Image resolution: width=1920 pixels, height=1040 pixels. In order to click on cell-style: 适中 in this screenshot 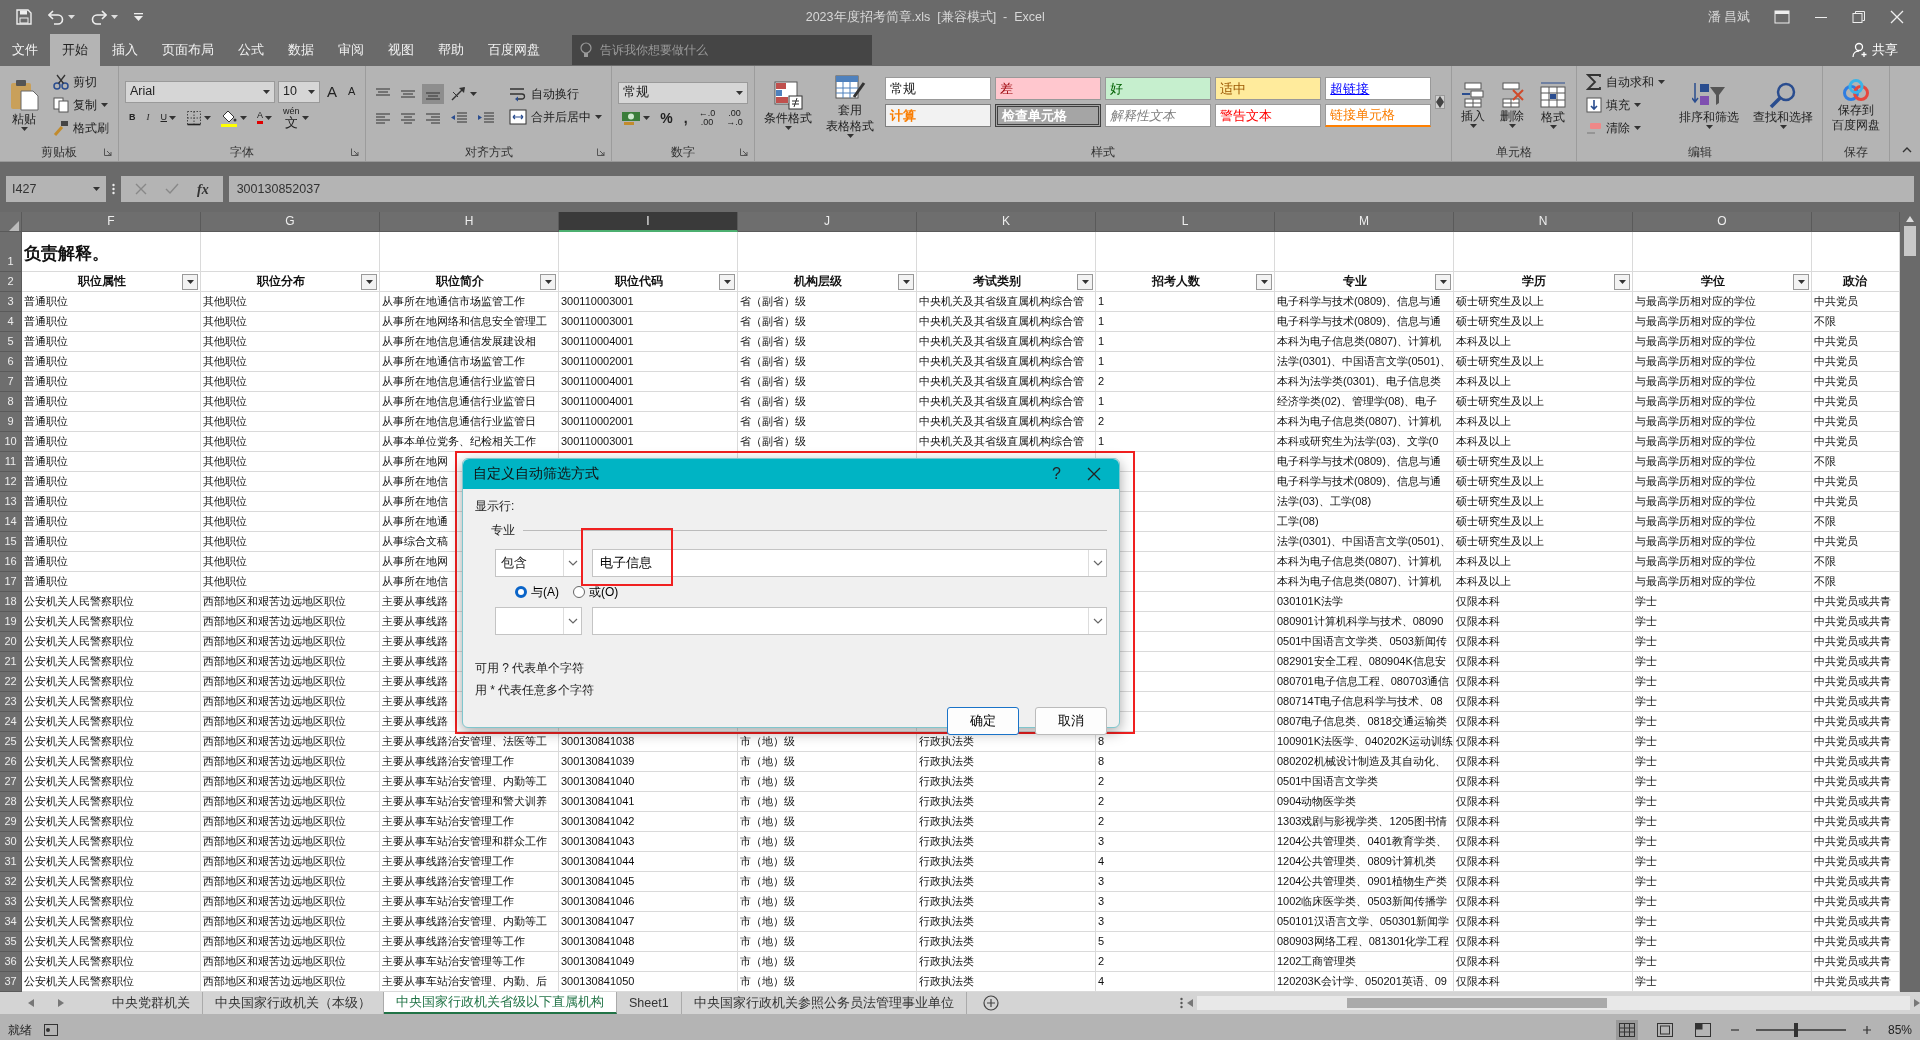, I will do `click(1268, 88)`.